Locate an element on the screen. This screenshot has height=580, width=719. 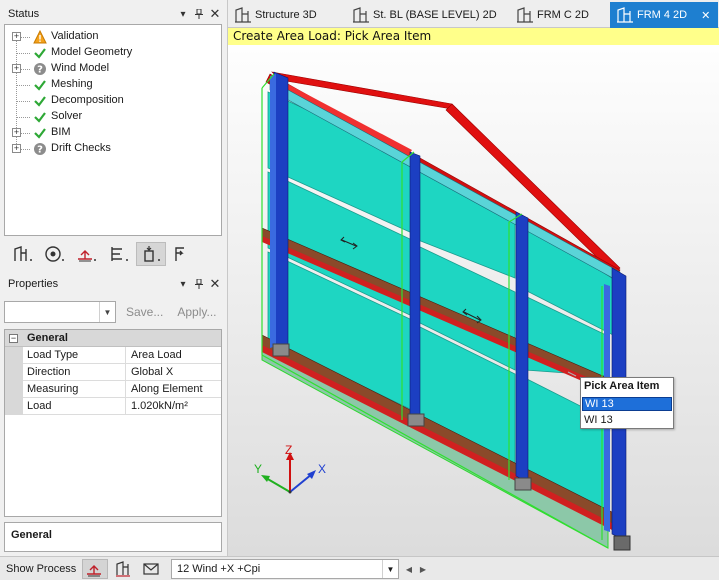
tab-label: St. BL (BASE LEVEL) 2D is located at coordinates (435, 15).